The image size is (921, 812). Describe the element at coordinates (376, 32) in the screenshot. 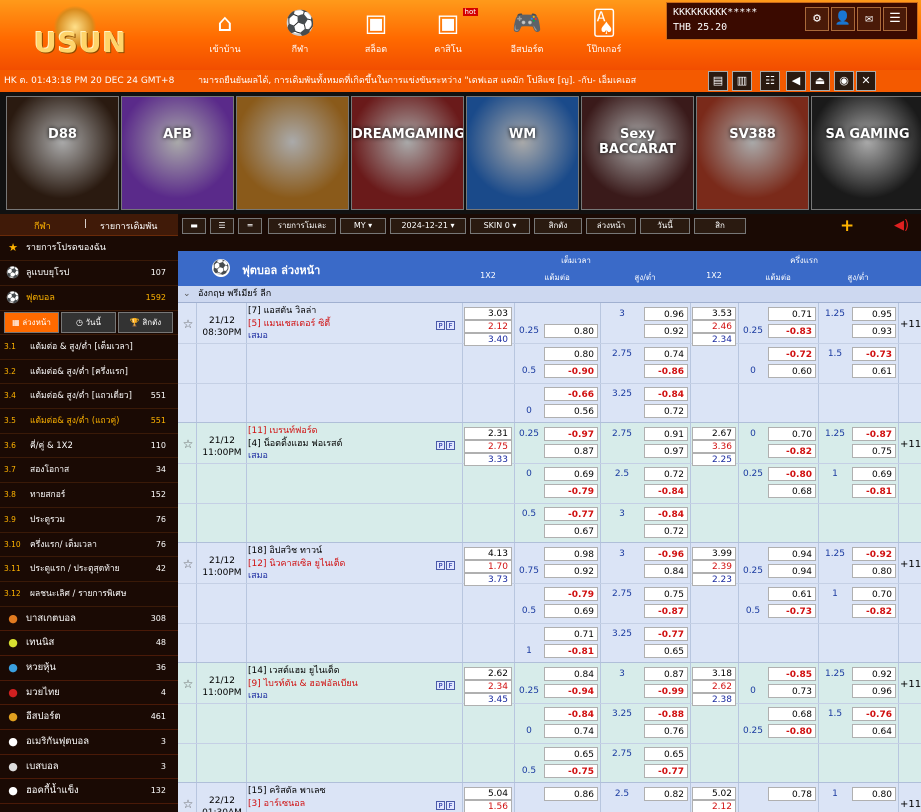

I see `nav-slot: ▣ สล็อต` at that location.